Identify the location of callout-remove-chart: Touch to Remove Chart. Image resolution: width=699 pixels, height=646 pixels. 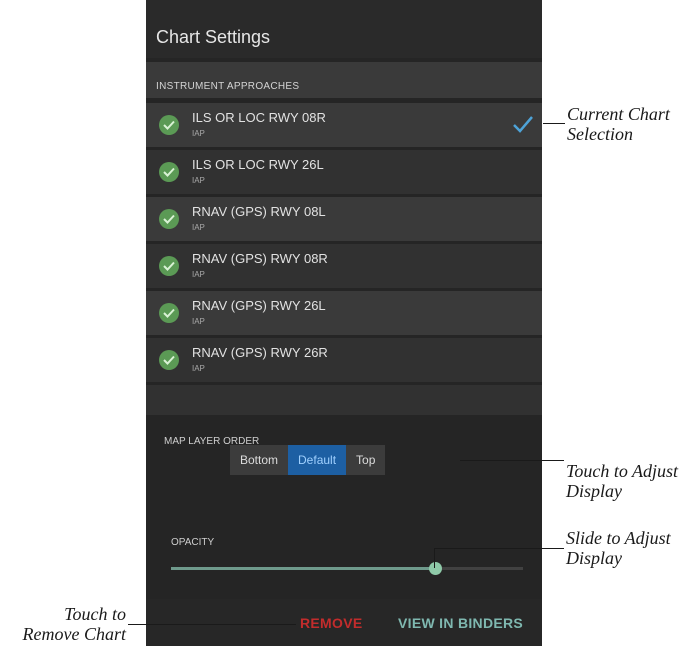
(63, 624).